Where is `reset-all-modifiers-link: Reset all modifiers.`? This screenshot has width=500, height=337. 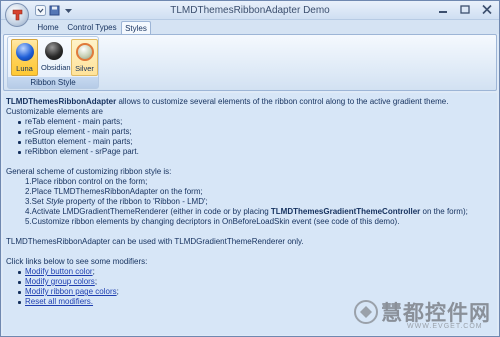
reset-all-modifiers-link: Reset all modifiers. is located at coordinates (59, 301).